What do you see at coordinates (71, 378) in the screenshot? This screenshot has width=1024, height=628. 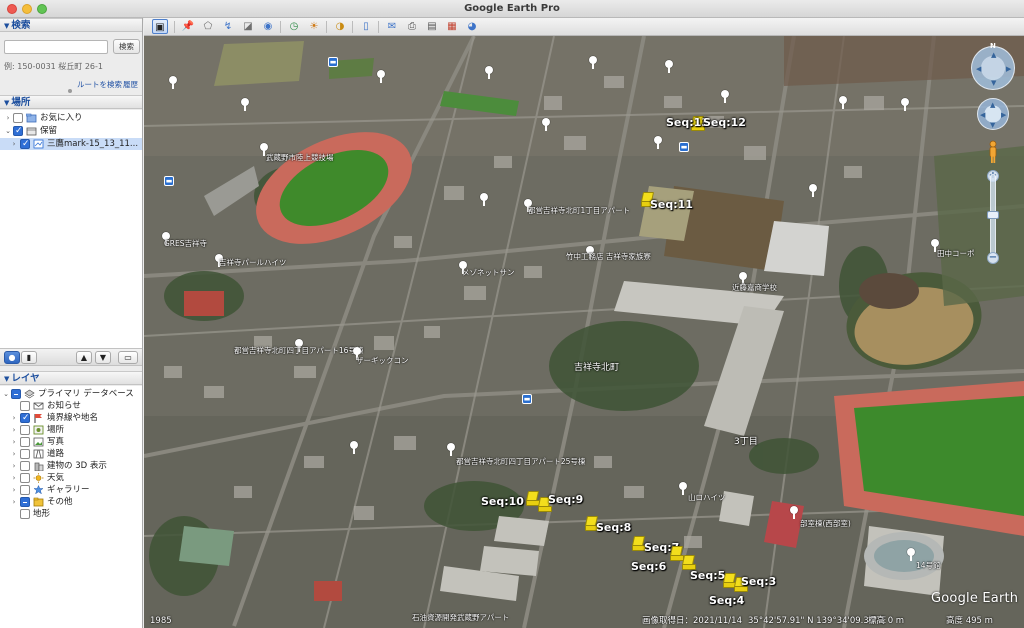 I see `layers-section-header: ▼ レイヤ` at bounding box center [71, 378].